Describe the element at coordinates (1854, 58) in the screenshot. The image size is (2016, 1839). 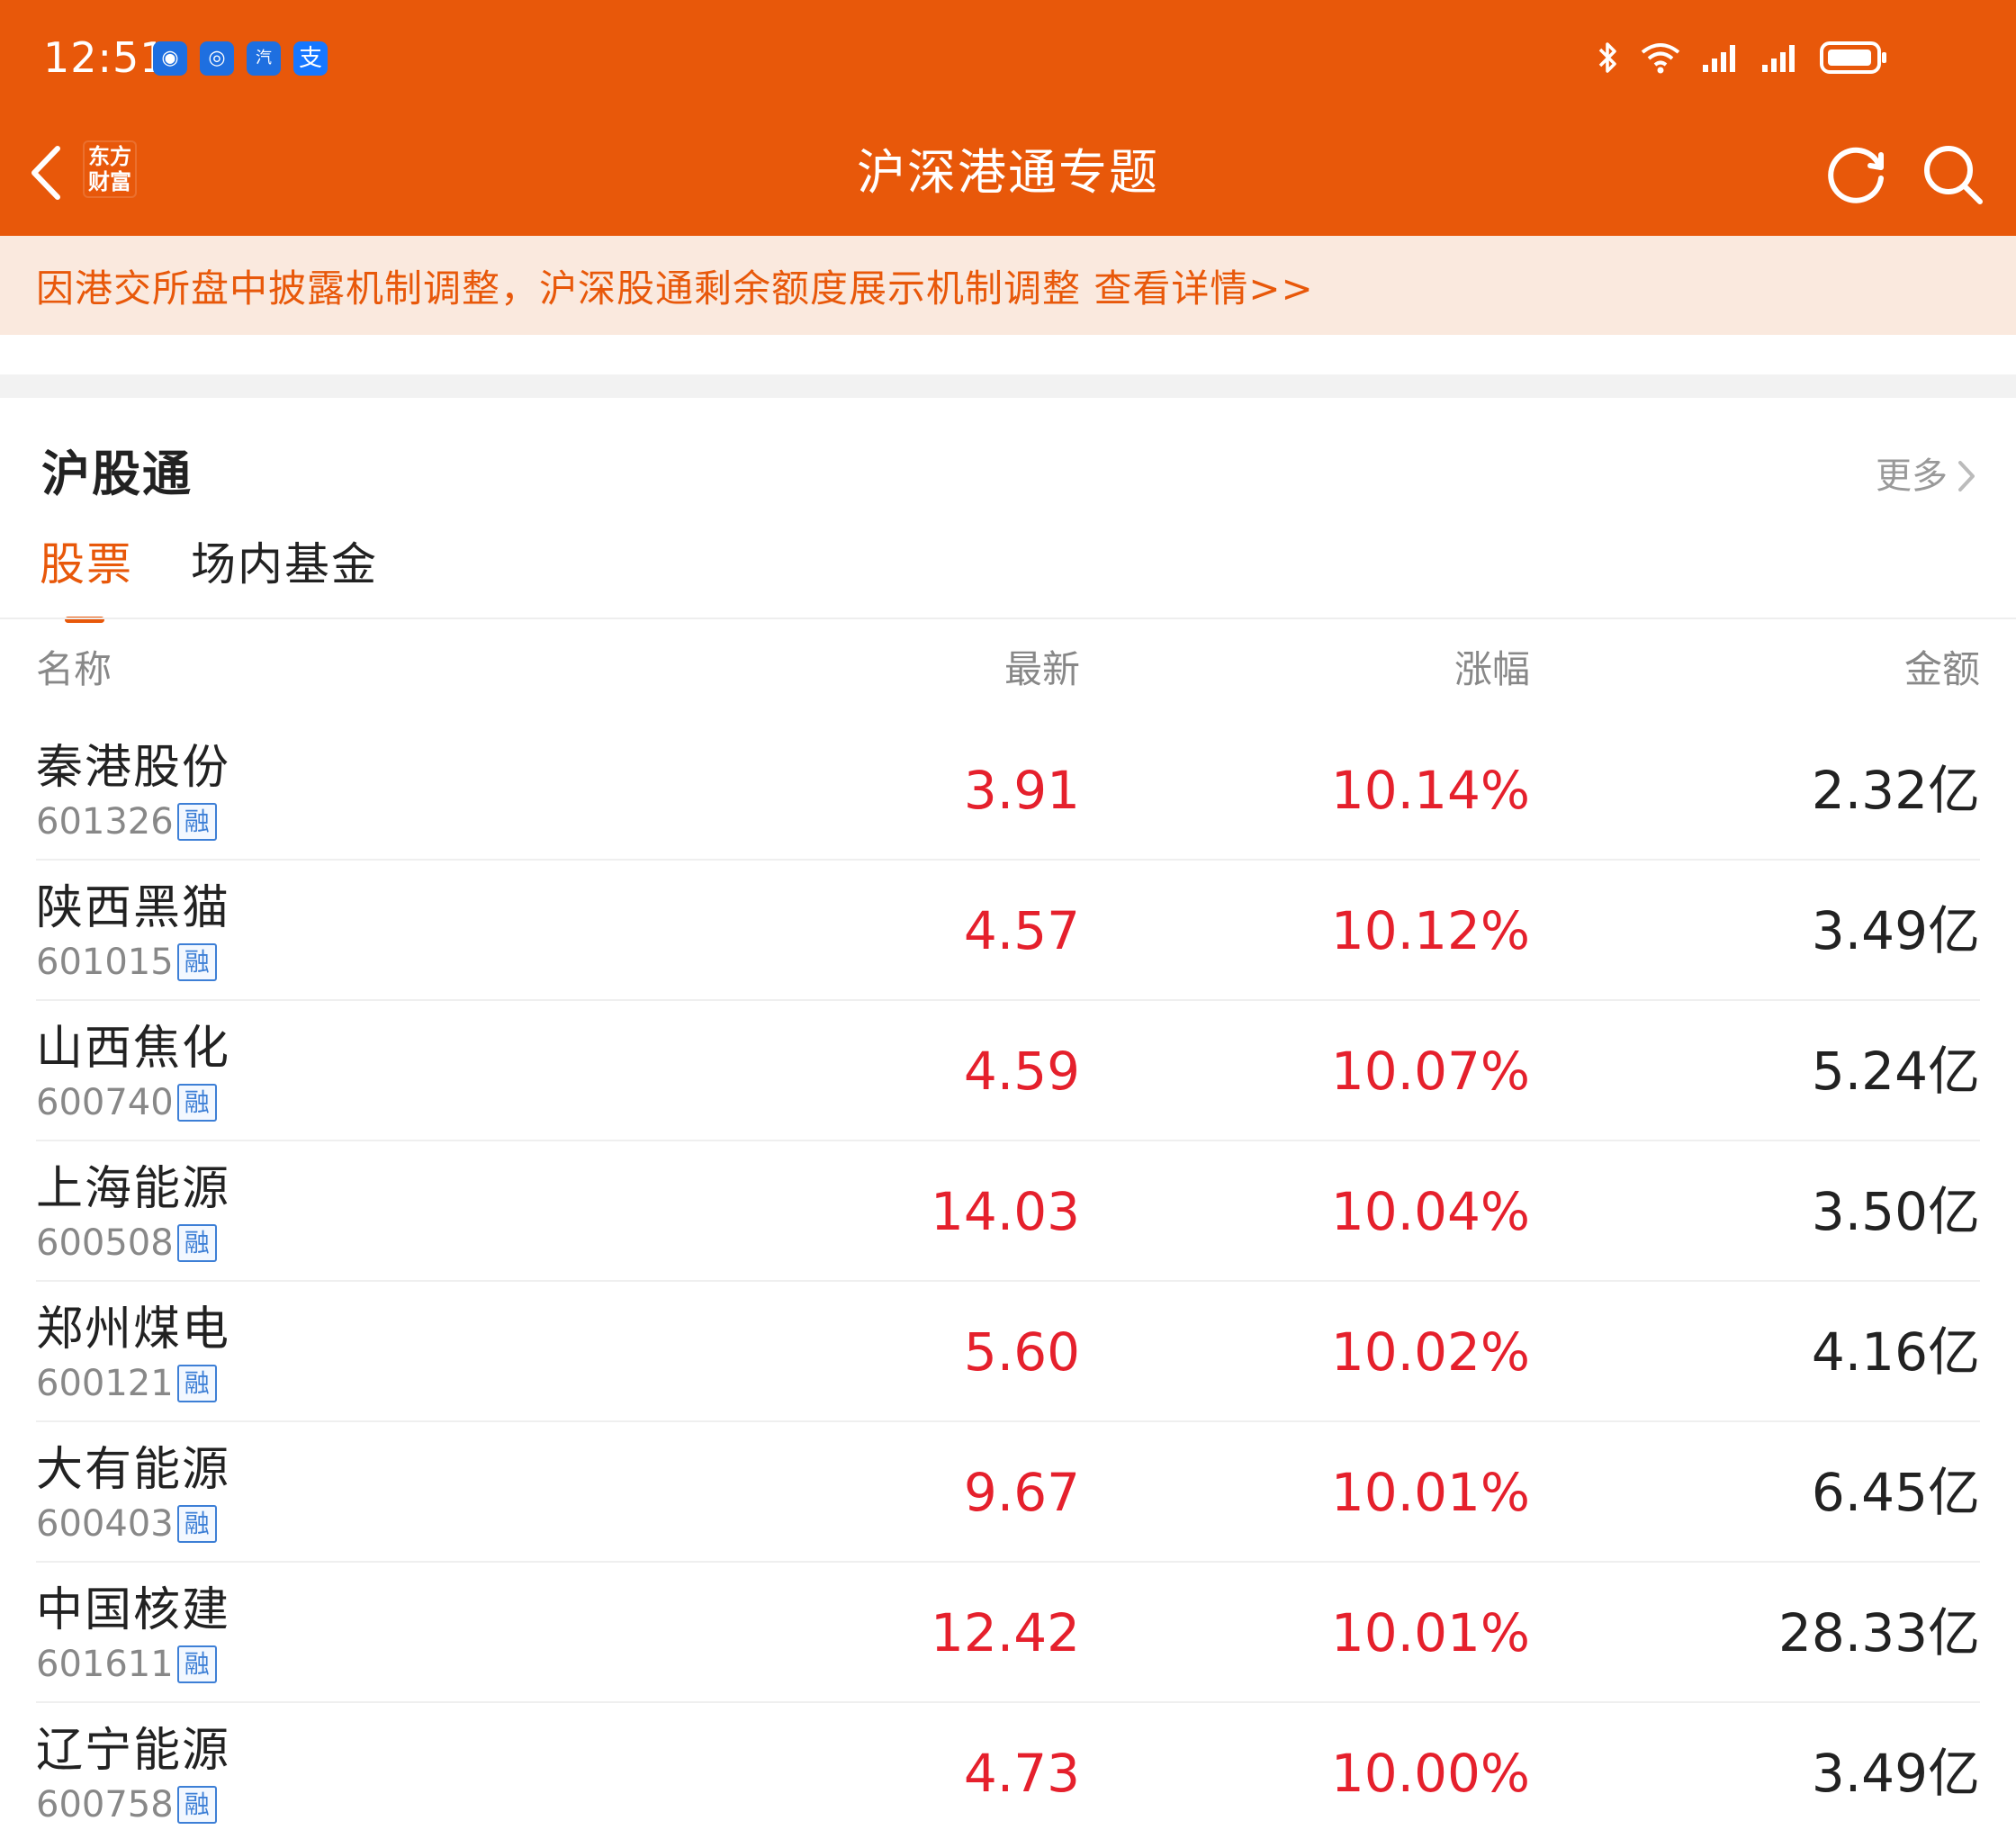
I see `battery-icon` at that location.